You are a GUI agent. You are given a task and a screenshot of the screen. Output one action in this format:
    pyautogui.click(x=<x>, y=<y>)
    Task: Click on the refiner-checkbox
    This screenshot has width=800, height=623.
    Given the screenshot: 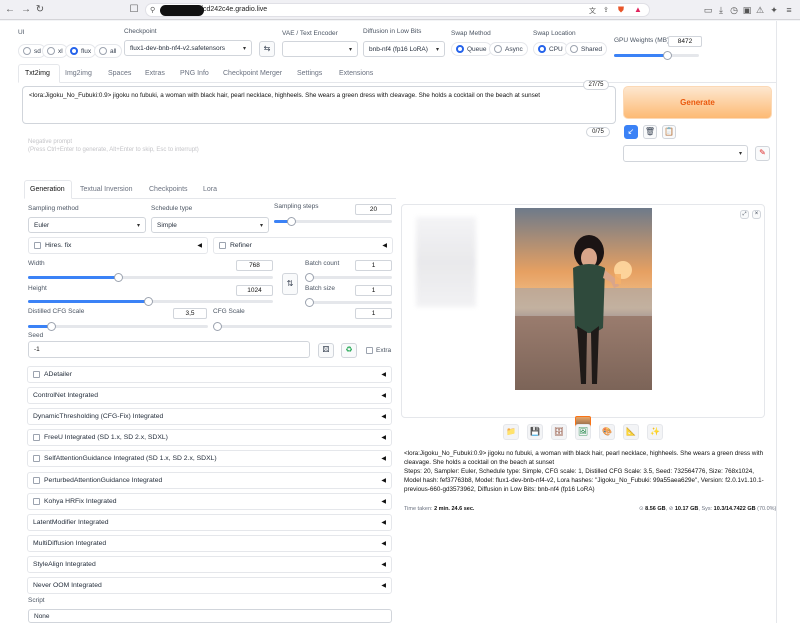 What is the action you would take?
    pyautogui.click(x=222, y=245)
    